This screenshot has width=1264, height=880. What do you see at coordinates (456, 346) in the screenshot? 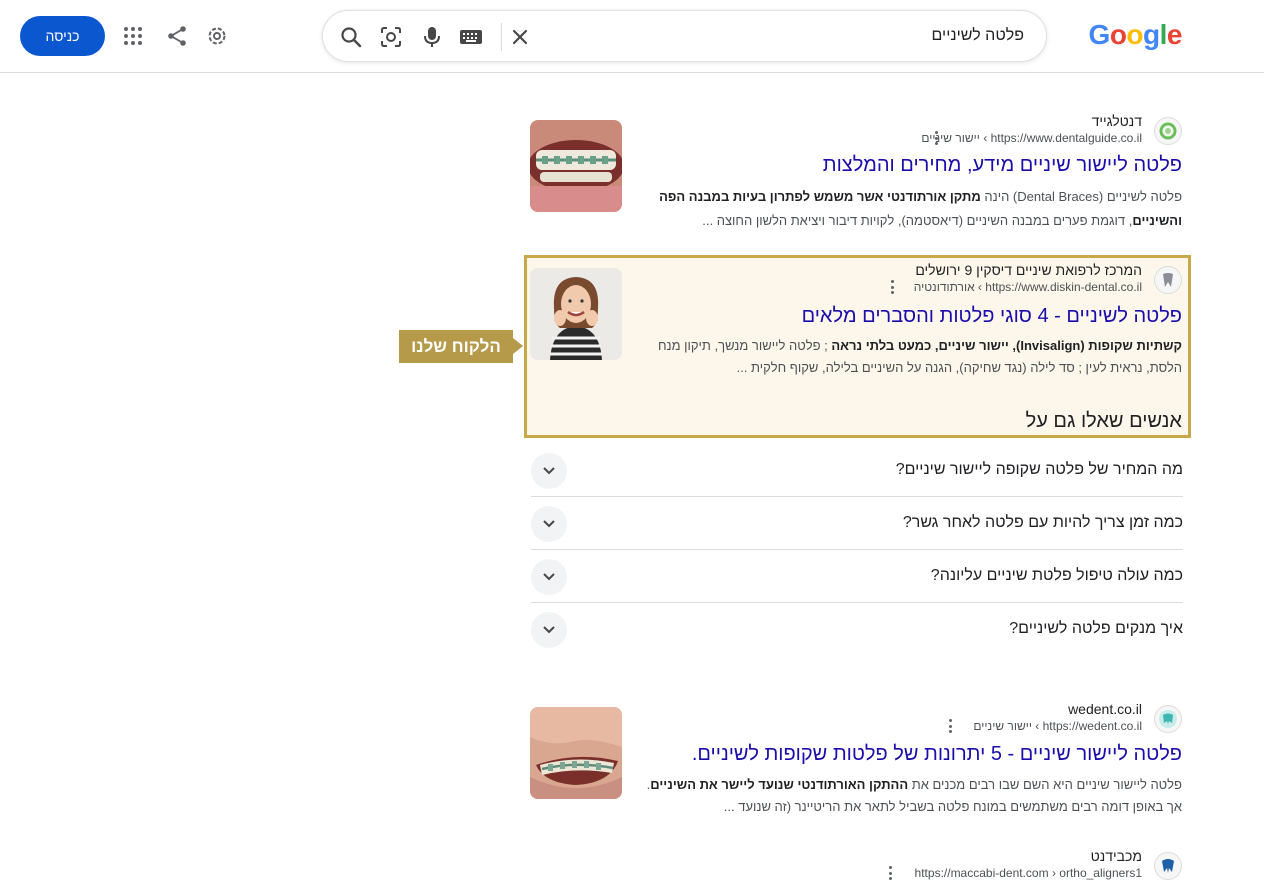
I see `our-client-tag: הלקוח שלנו` at bounding box center [456, 346].